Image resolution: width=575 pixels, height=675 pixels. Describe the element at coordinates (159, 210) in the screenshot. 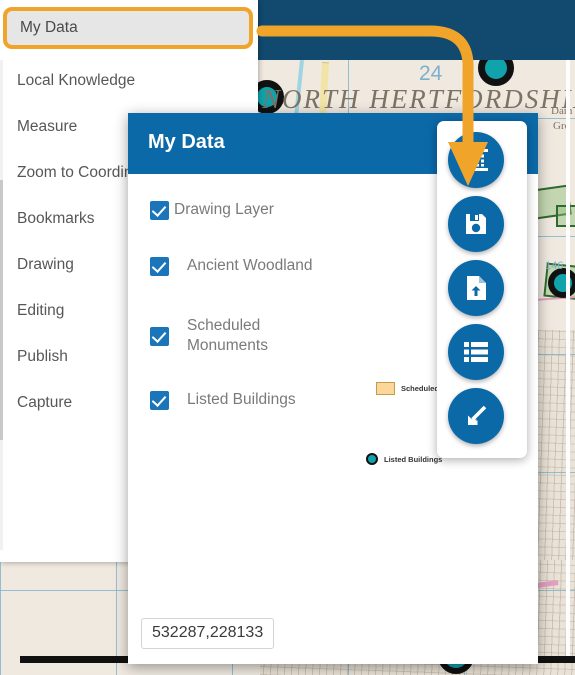

I see `layer-checkbox-drawing-layer` at that location.